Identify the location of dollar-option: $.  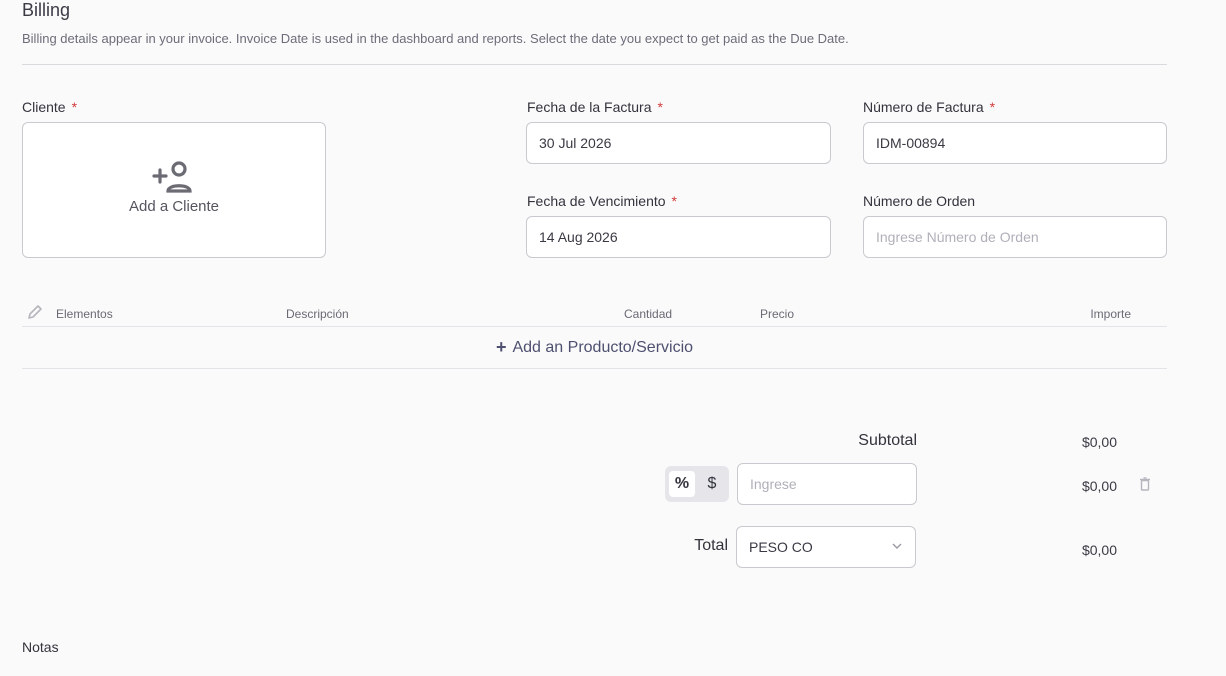
(712, 484).